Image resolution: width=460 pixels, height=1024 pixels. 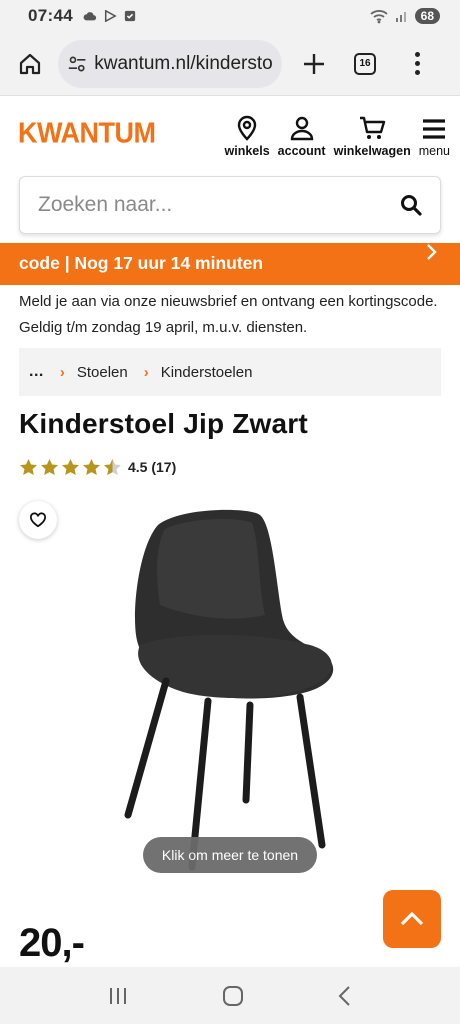 I want to click on nav-label: account, so click(x=301, y=151).